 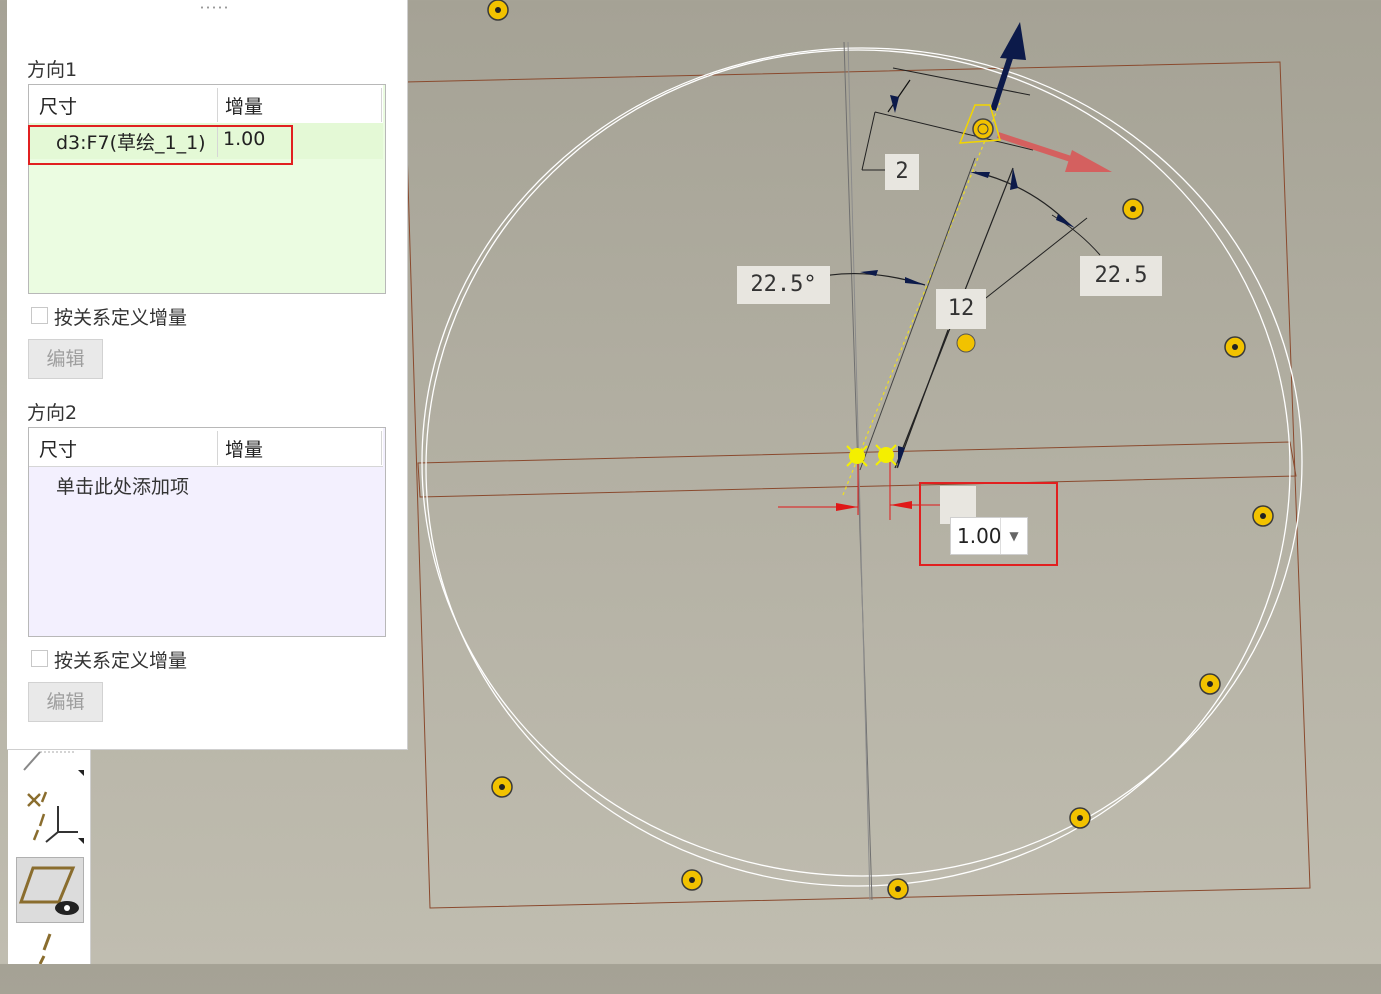 I want to click on plane-display-toggle, so click(x=50, y=890).